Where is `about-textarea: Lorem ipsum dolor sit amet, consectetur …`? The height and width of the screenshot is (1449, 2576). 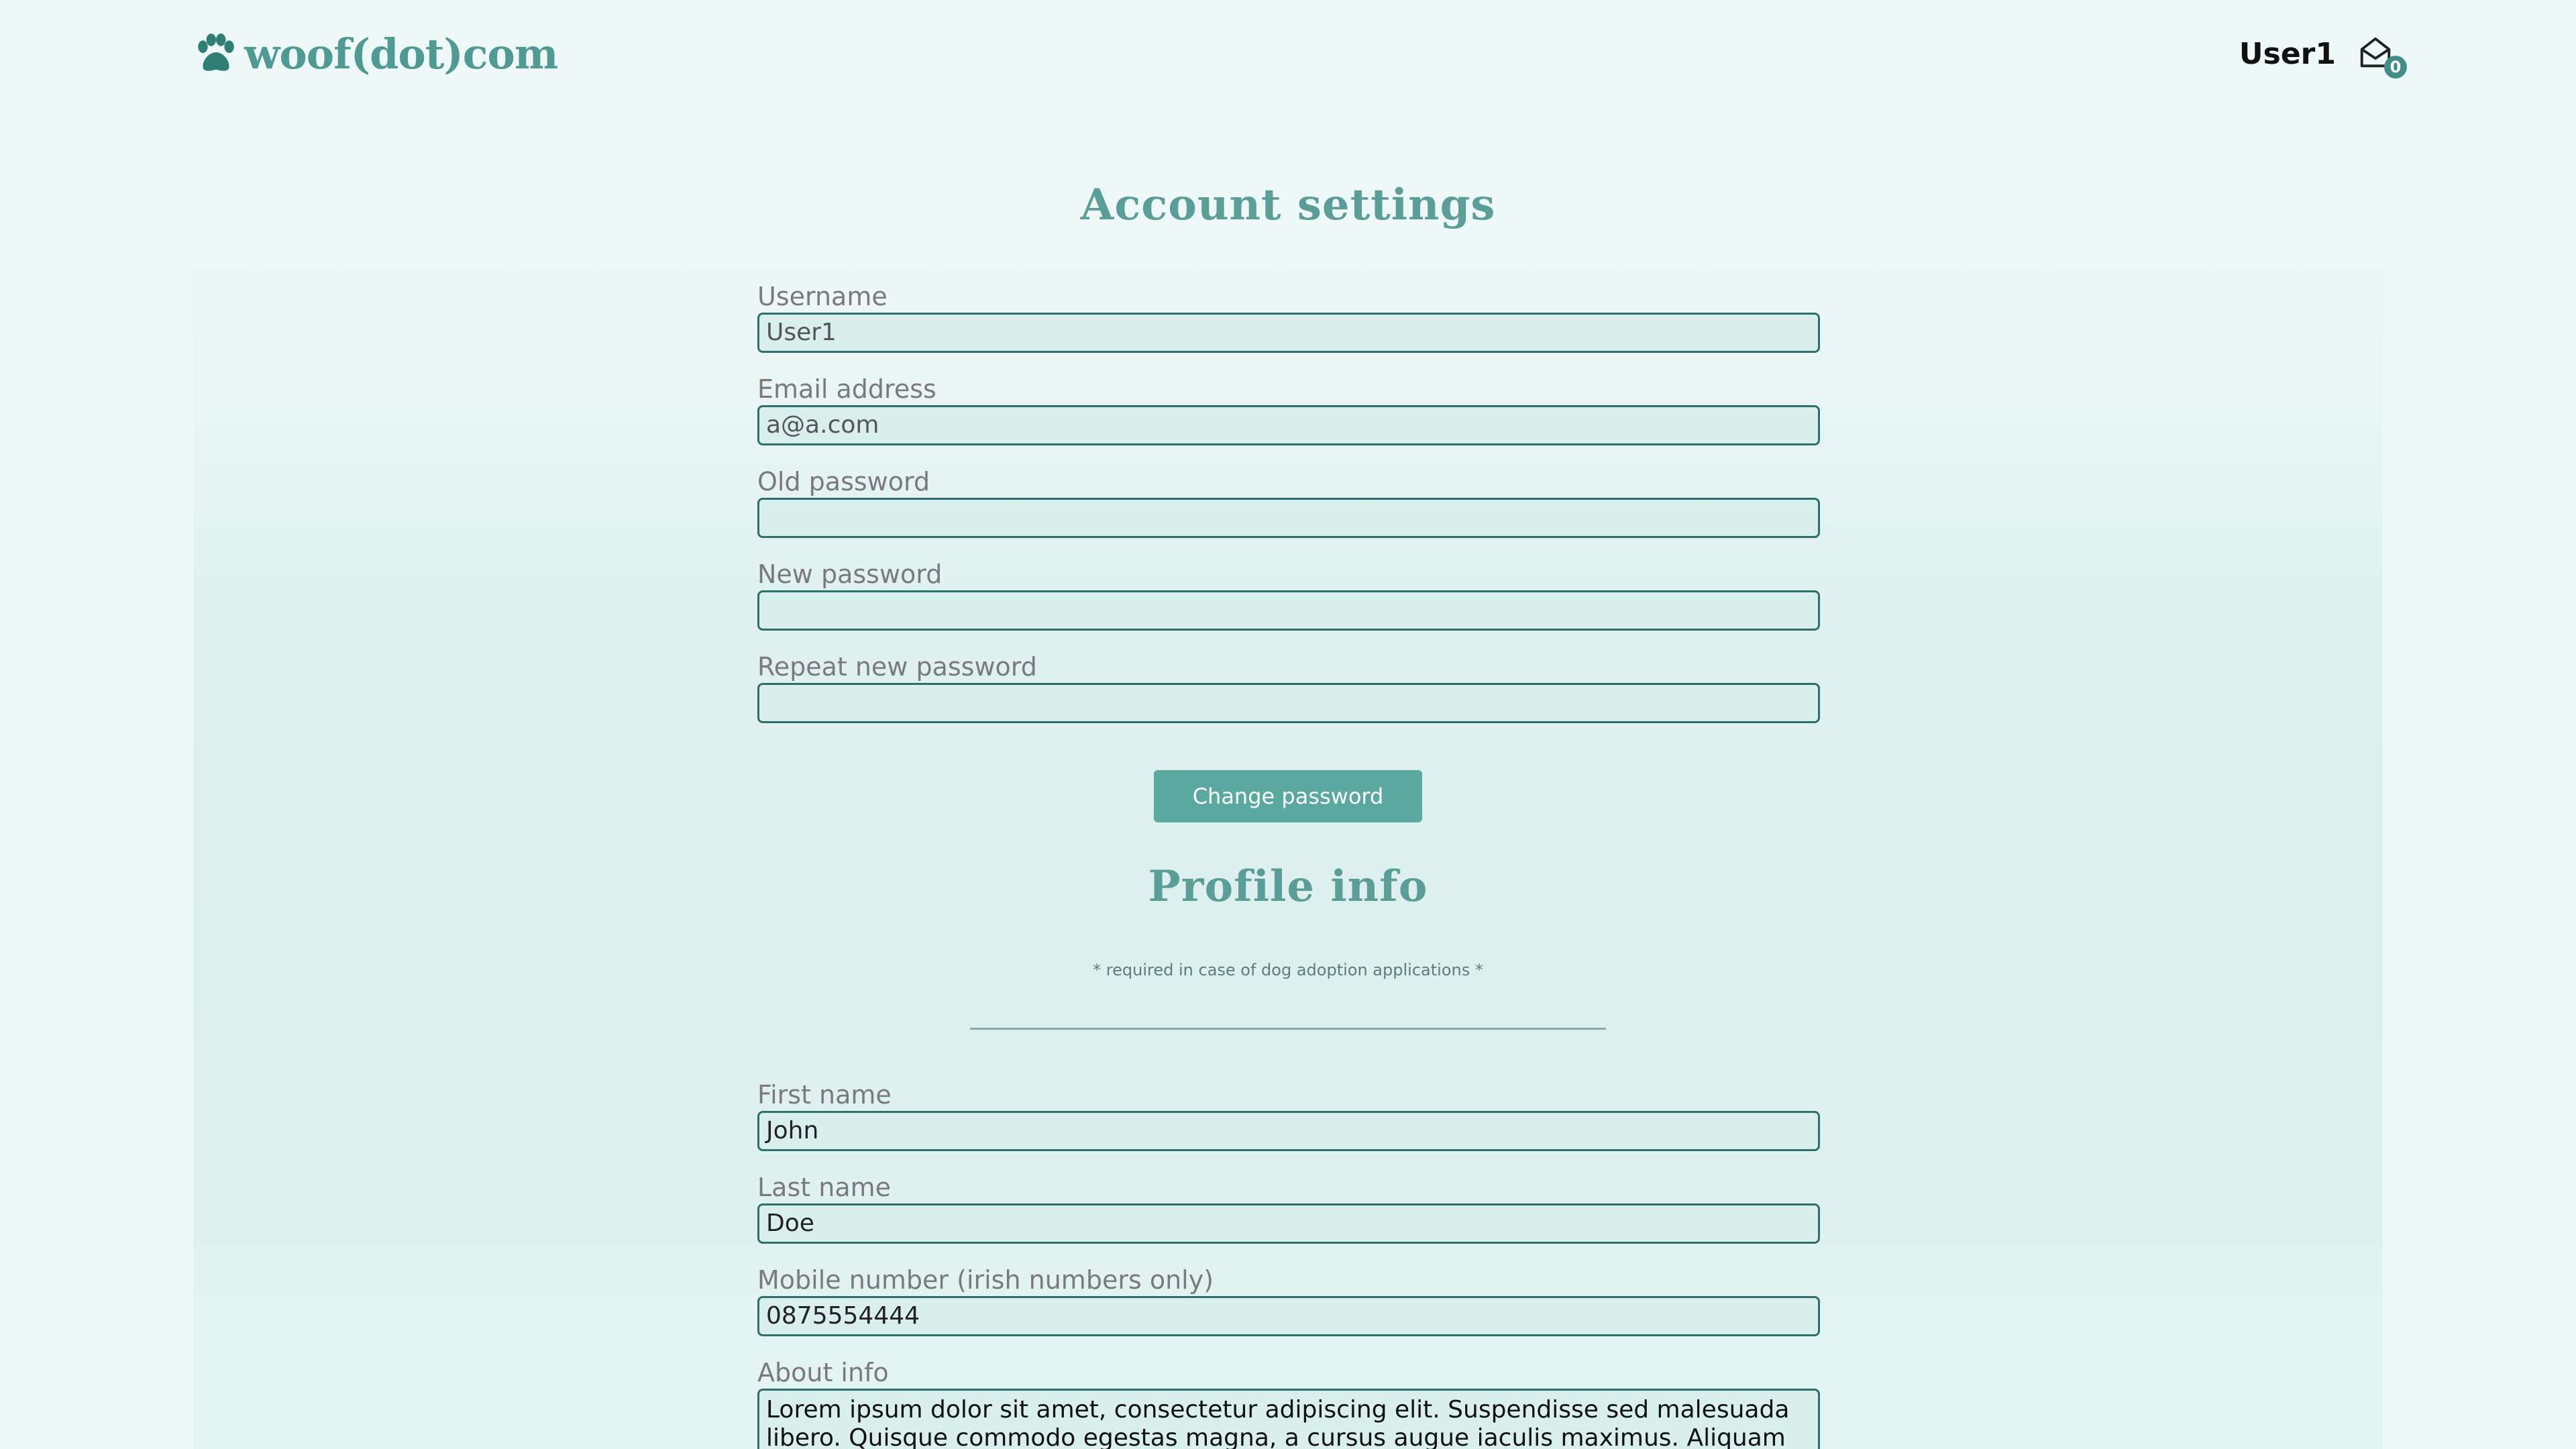
about-textarea: Lorem ipsum dolor sit amet, consectetur … is located at coordinates (1288, 1419).